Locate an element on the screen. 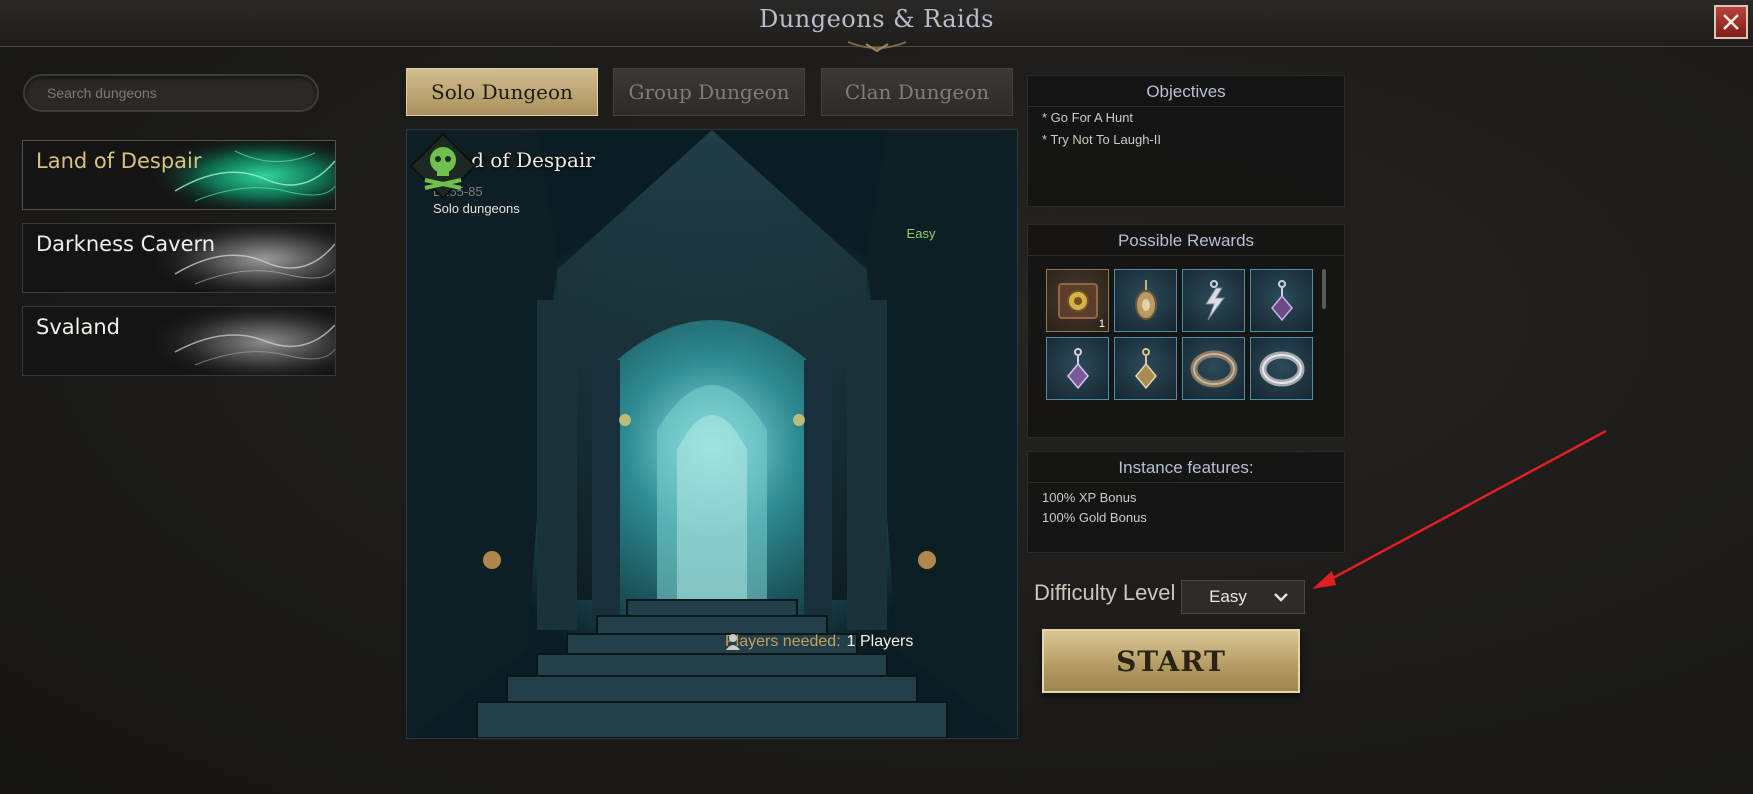 Image resolution: width=1753 pixels, height=794 pixels. players-needed-label: Players needed: is located at coordinates (783, 641).